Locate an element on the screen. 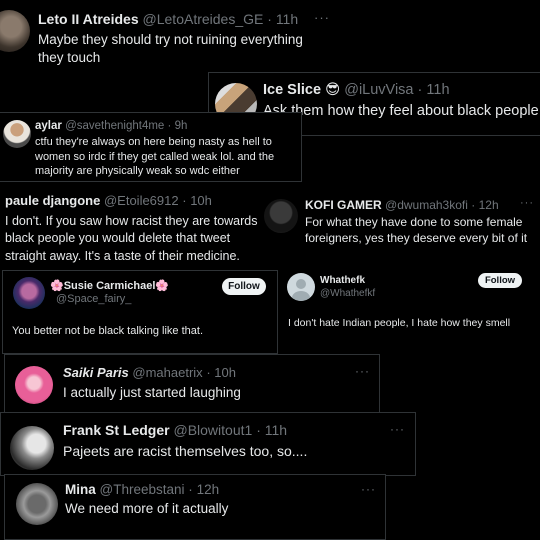 The image size is (540, 540). author-name: aylar is located at coordinates (48, 126).